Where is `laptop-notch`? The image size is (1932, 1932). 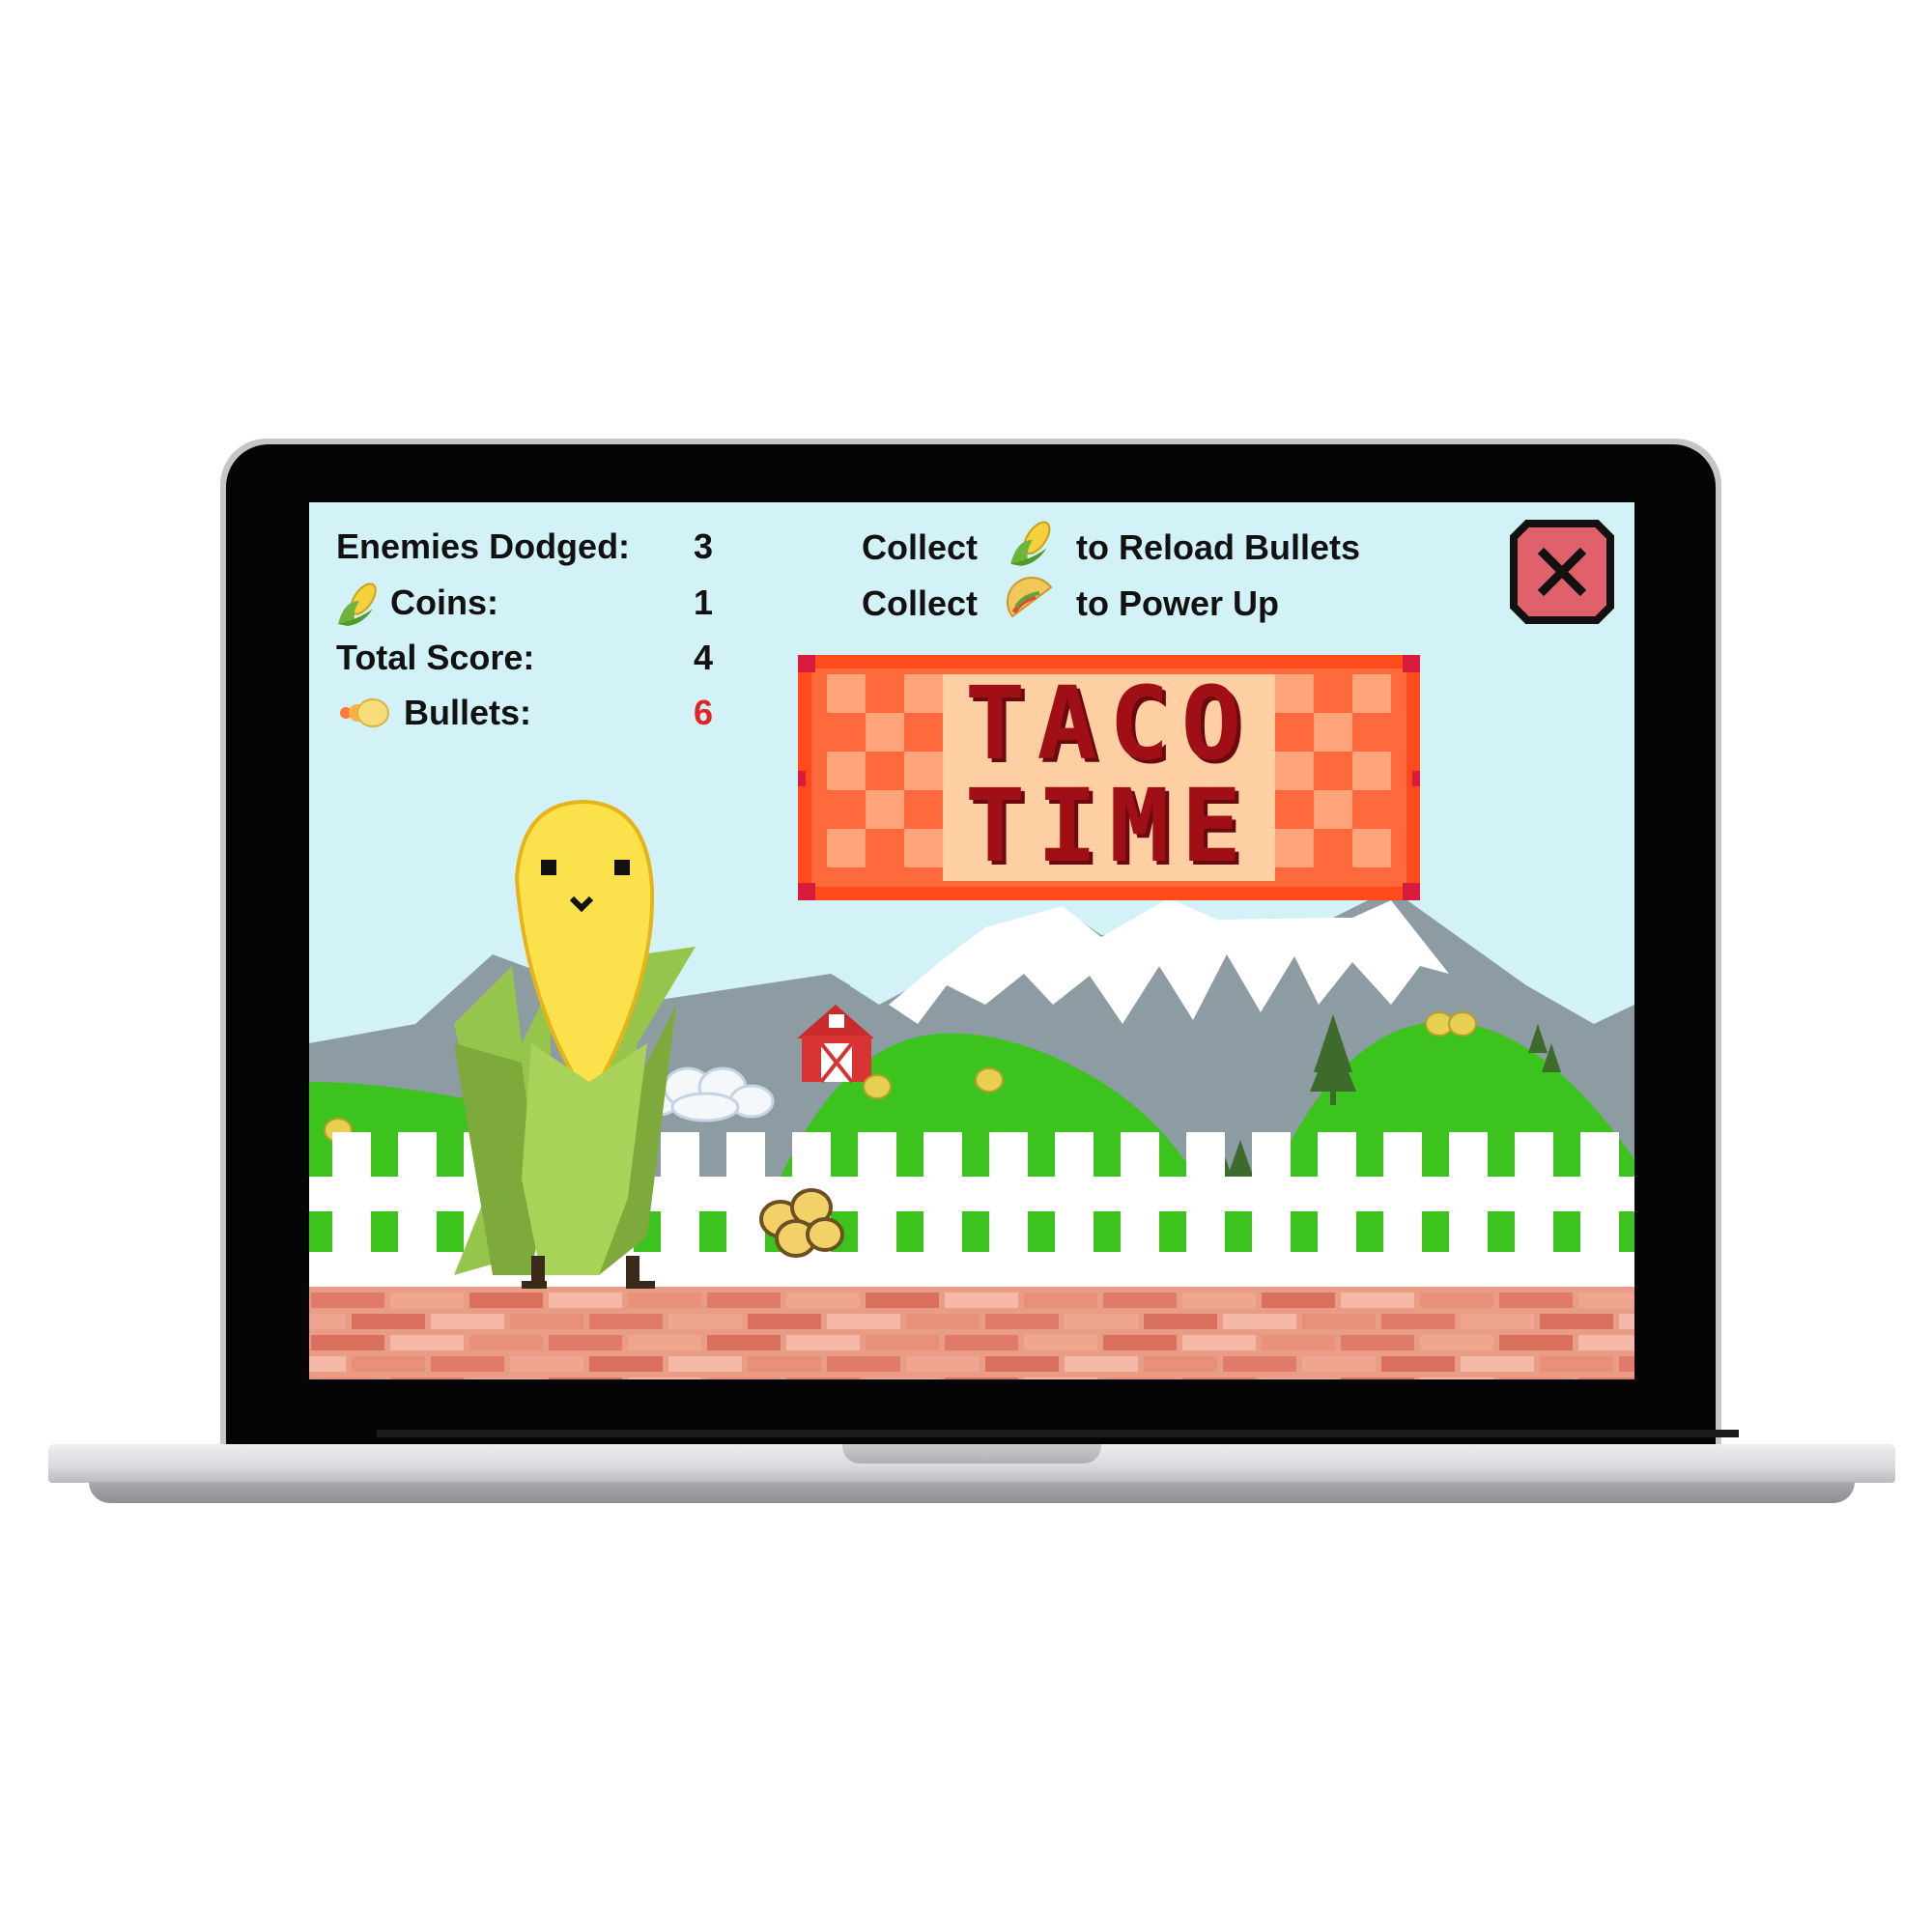 laptop-notch is located at coordinates (971, 1453).